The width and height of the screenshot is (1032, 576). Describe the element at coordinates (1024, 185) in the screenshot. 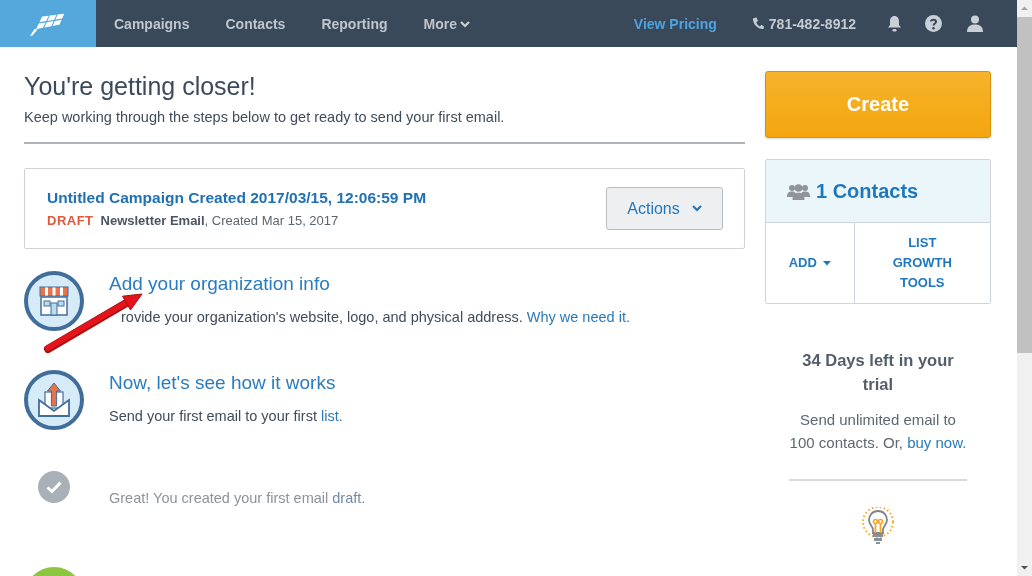

I see `scrollbar-thumb` at that location.